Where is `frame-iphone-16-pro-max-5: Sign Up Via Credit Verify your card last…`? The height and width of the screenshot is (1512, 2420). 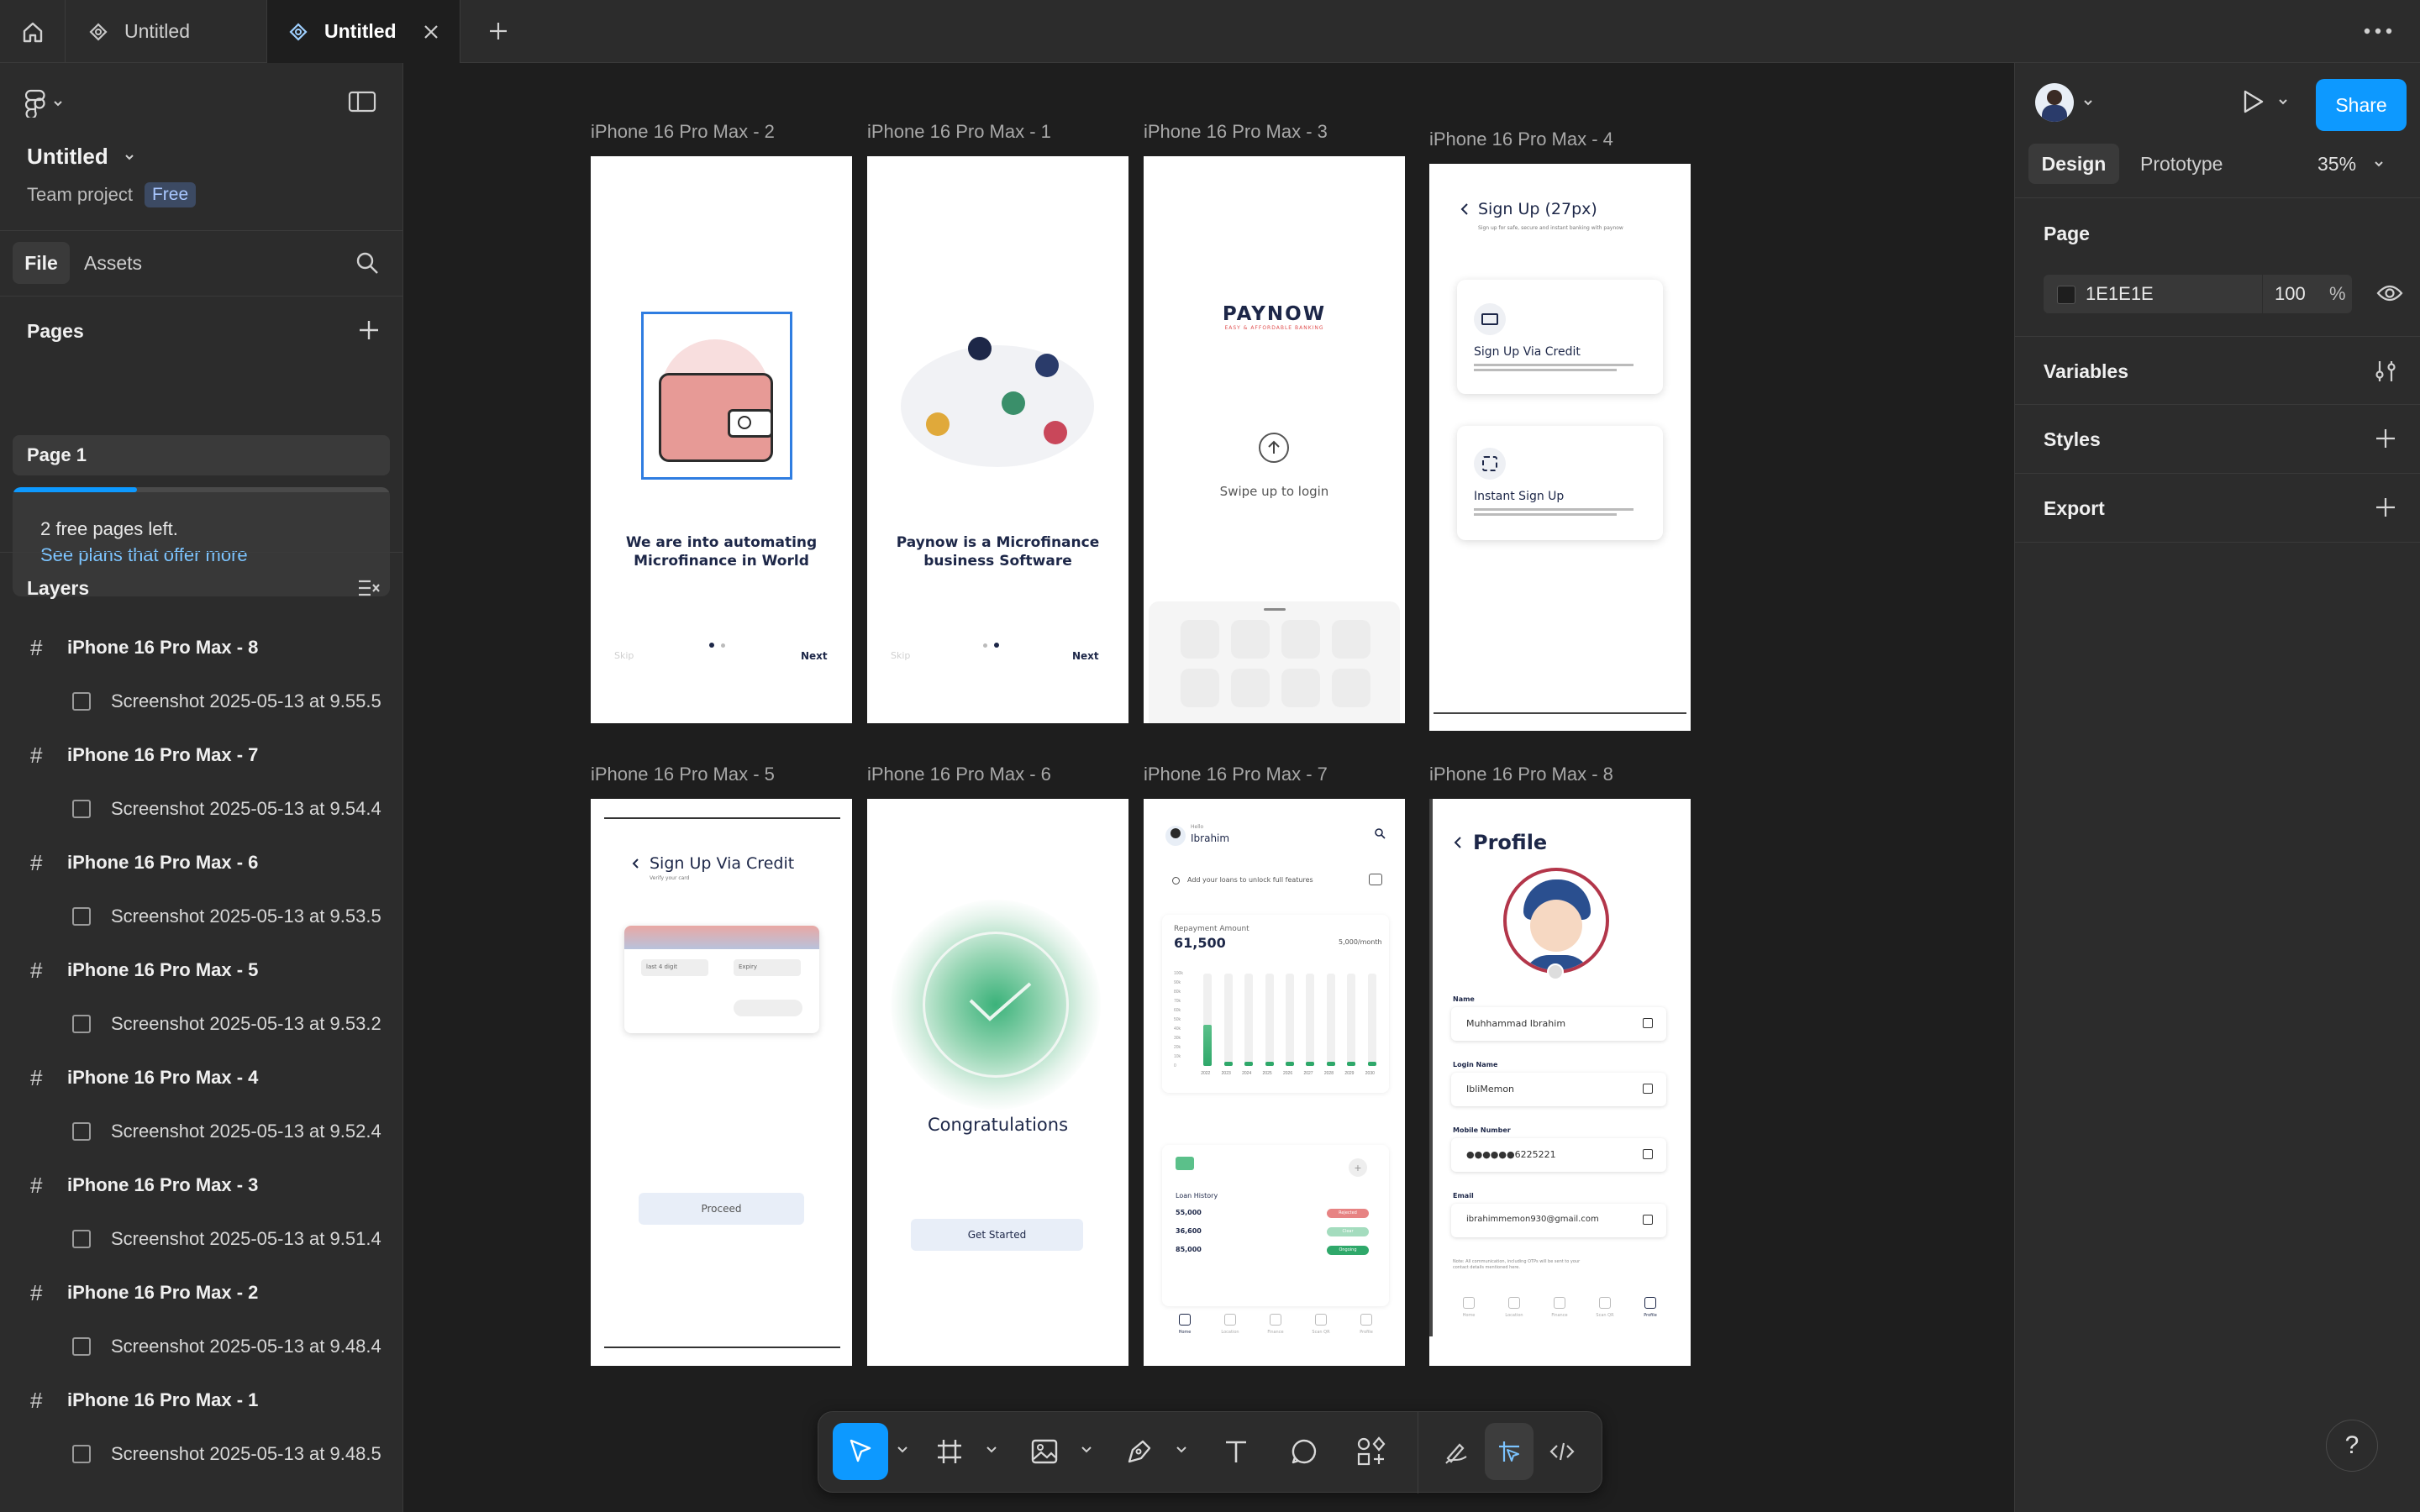 frame-iphone-16-pro-max-5: Sign Up Via Credit Verify your card last… is located at coordinates (721, 1082).